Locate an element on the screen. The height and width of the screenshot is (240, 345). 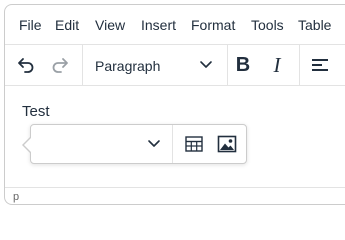
redo-icon is located at coordinates (60, 65).